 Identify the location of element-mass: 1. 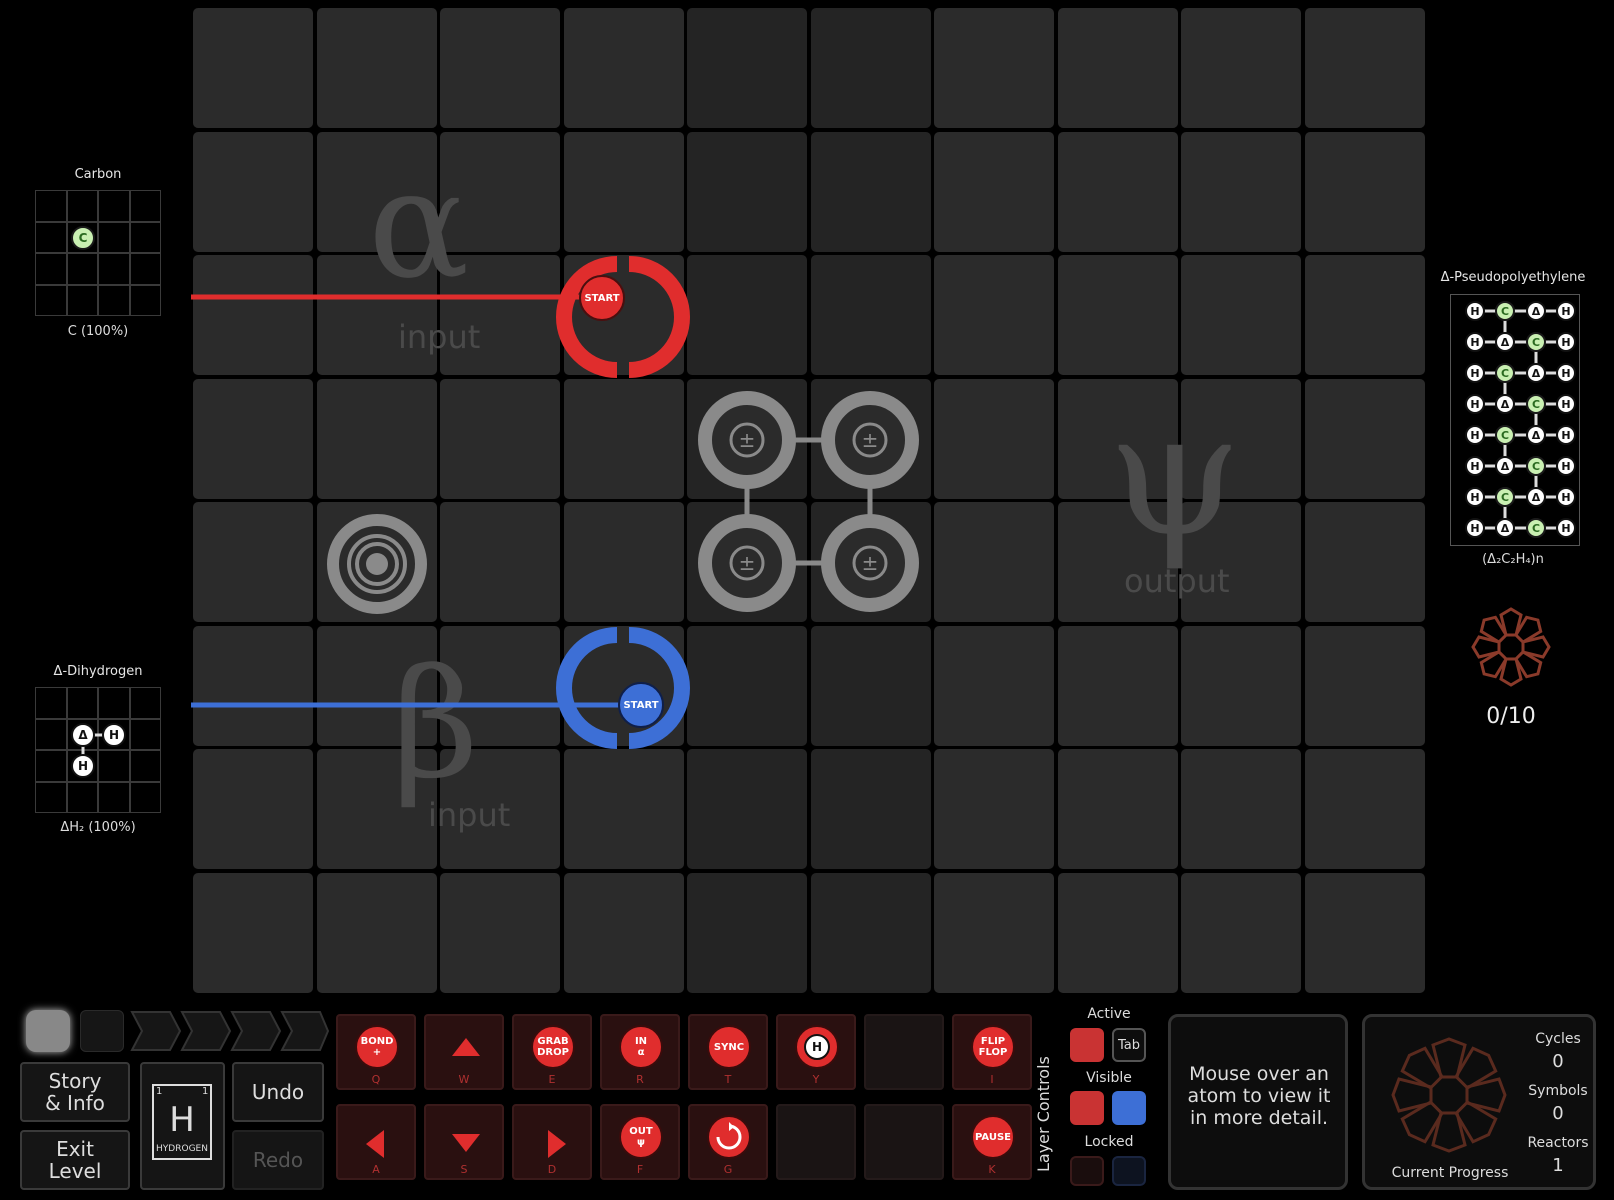
(205, 1091).